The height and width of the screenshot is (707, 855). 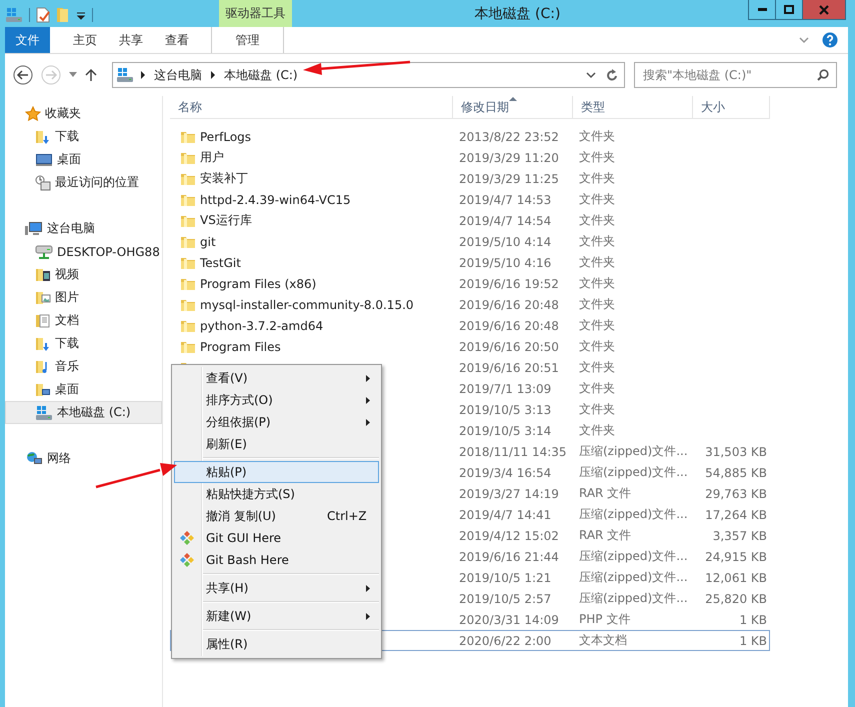 What do you see at coordinates (603, 640) in the screenshot?
I see `type-cell-text: 文本文档` at bounding box center [603, 640].